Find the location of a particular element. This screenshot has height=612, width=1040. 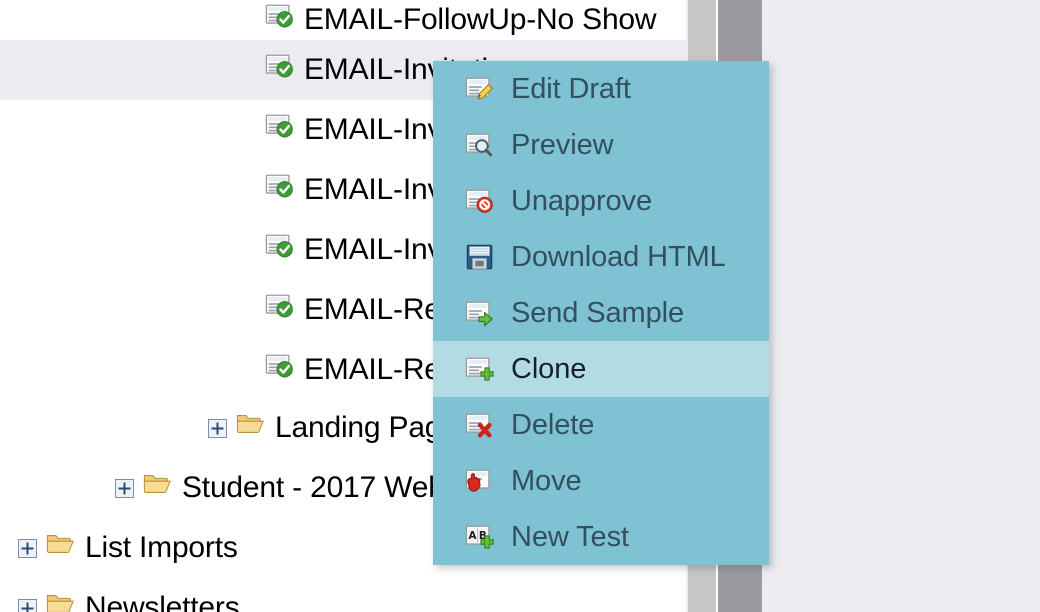

context-menu-item-label: Download HTML is located at coordinates (618, 256).